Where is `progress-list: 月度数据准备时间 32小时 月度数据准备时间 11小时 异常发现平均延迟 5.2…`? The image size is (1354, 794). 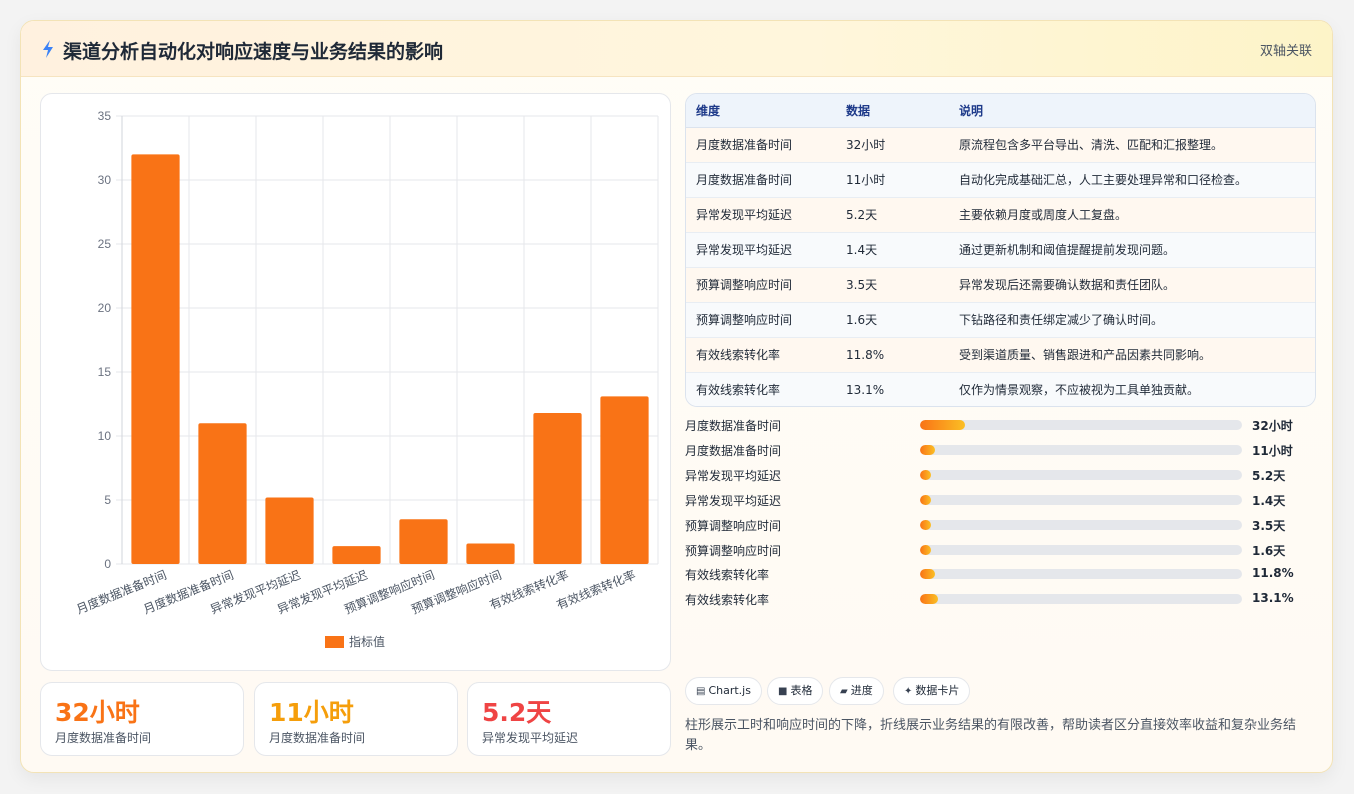
progress-list: 月度数据准备时间 32小时 月度数据准备时间 11小时 异常发现平均延迟 5.2… is located at coordinates (1000, 515).